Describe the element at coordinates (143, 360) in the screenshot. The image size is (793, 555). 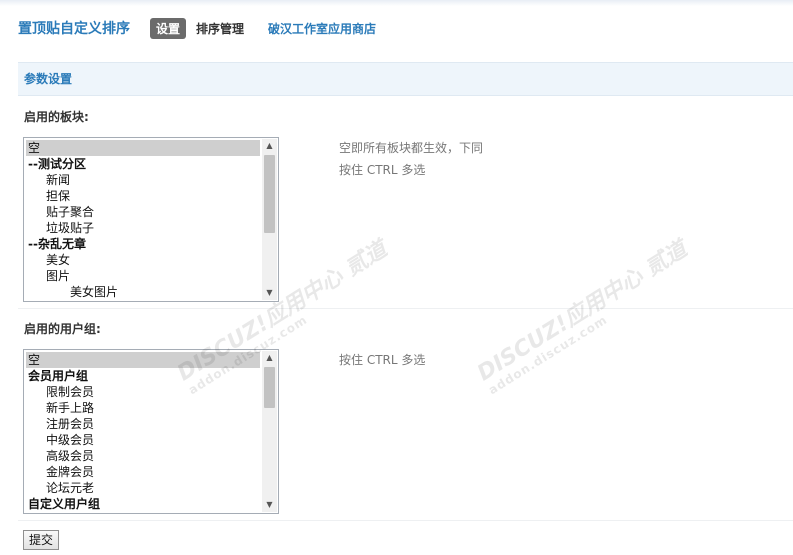
I see `groups-option: 空` at that location.